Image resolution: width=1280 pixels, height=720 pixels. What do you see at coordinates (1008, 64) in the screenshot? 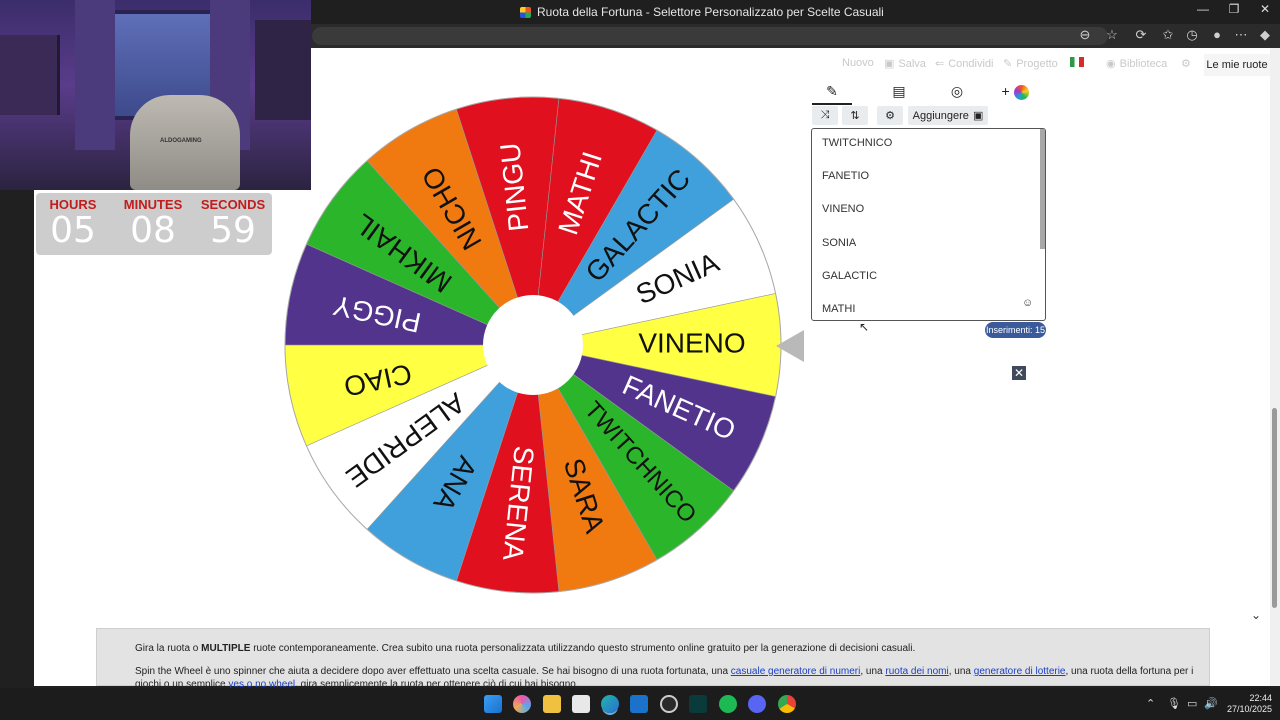
I see `pencil-icon: ✎` at bounding box center [1008, 64].